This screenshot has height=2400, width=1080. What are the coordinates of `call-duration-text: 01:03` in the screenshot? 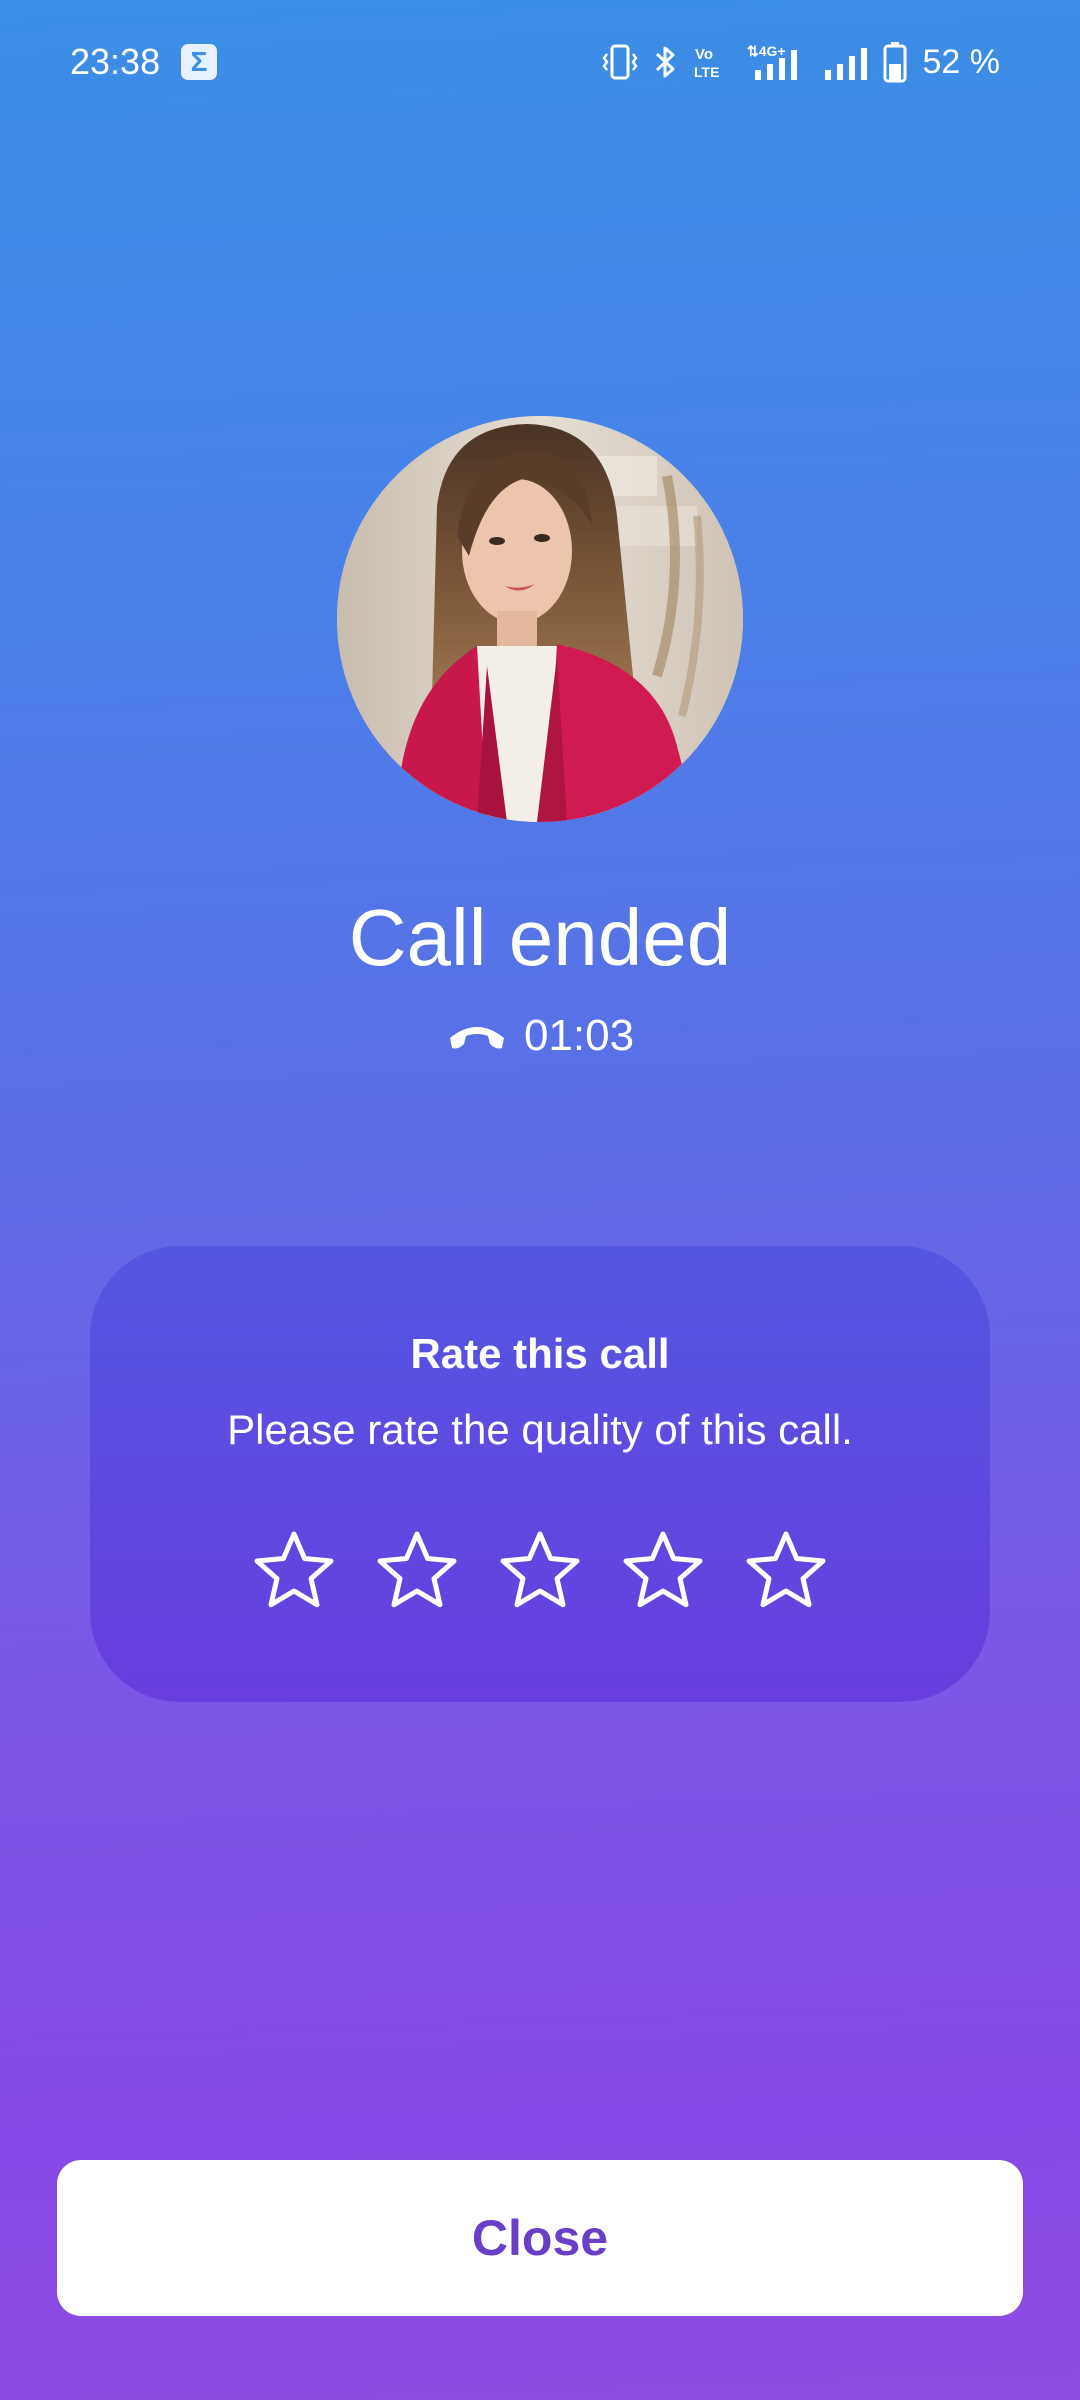 It's located at (579, 1035).